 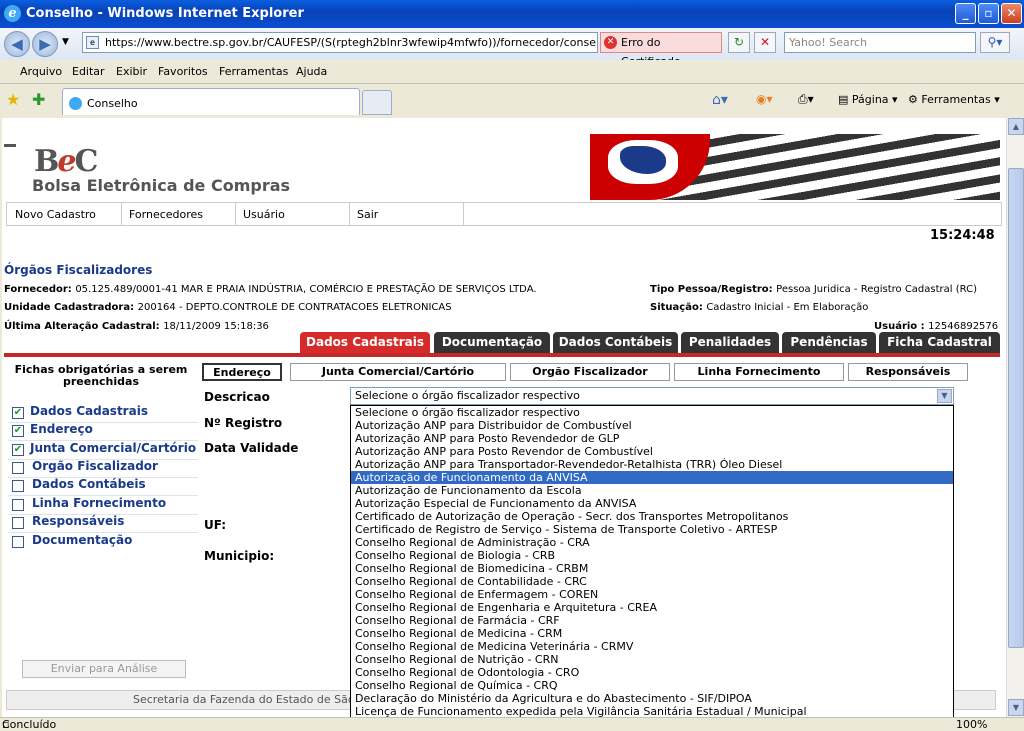 What do you see at coordinates (652, 685) in the screenshot?
I see `dropdown-option: Conselho Regional de Química - CRQ` at bounding box center [652, 685].